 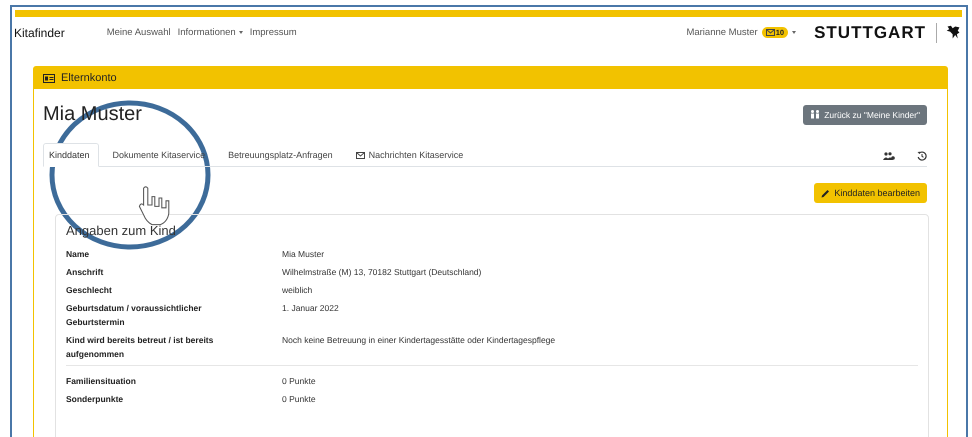 What do you see at coordinates (49, 78) in the screenshot?
I see `id-card-icon` at bounding box center [49, 78].